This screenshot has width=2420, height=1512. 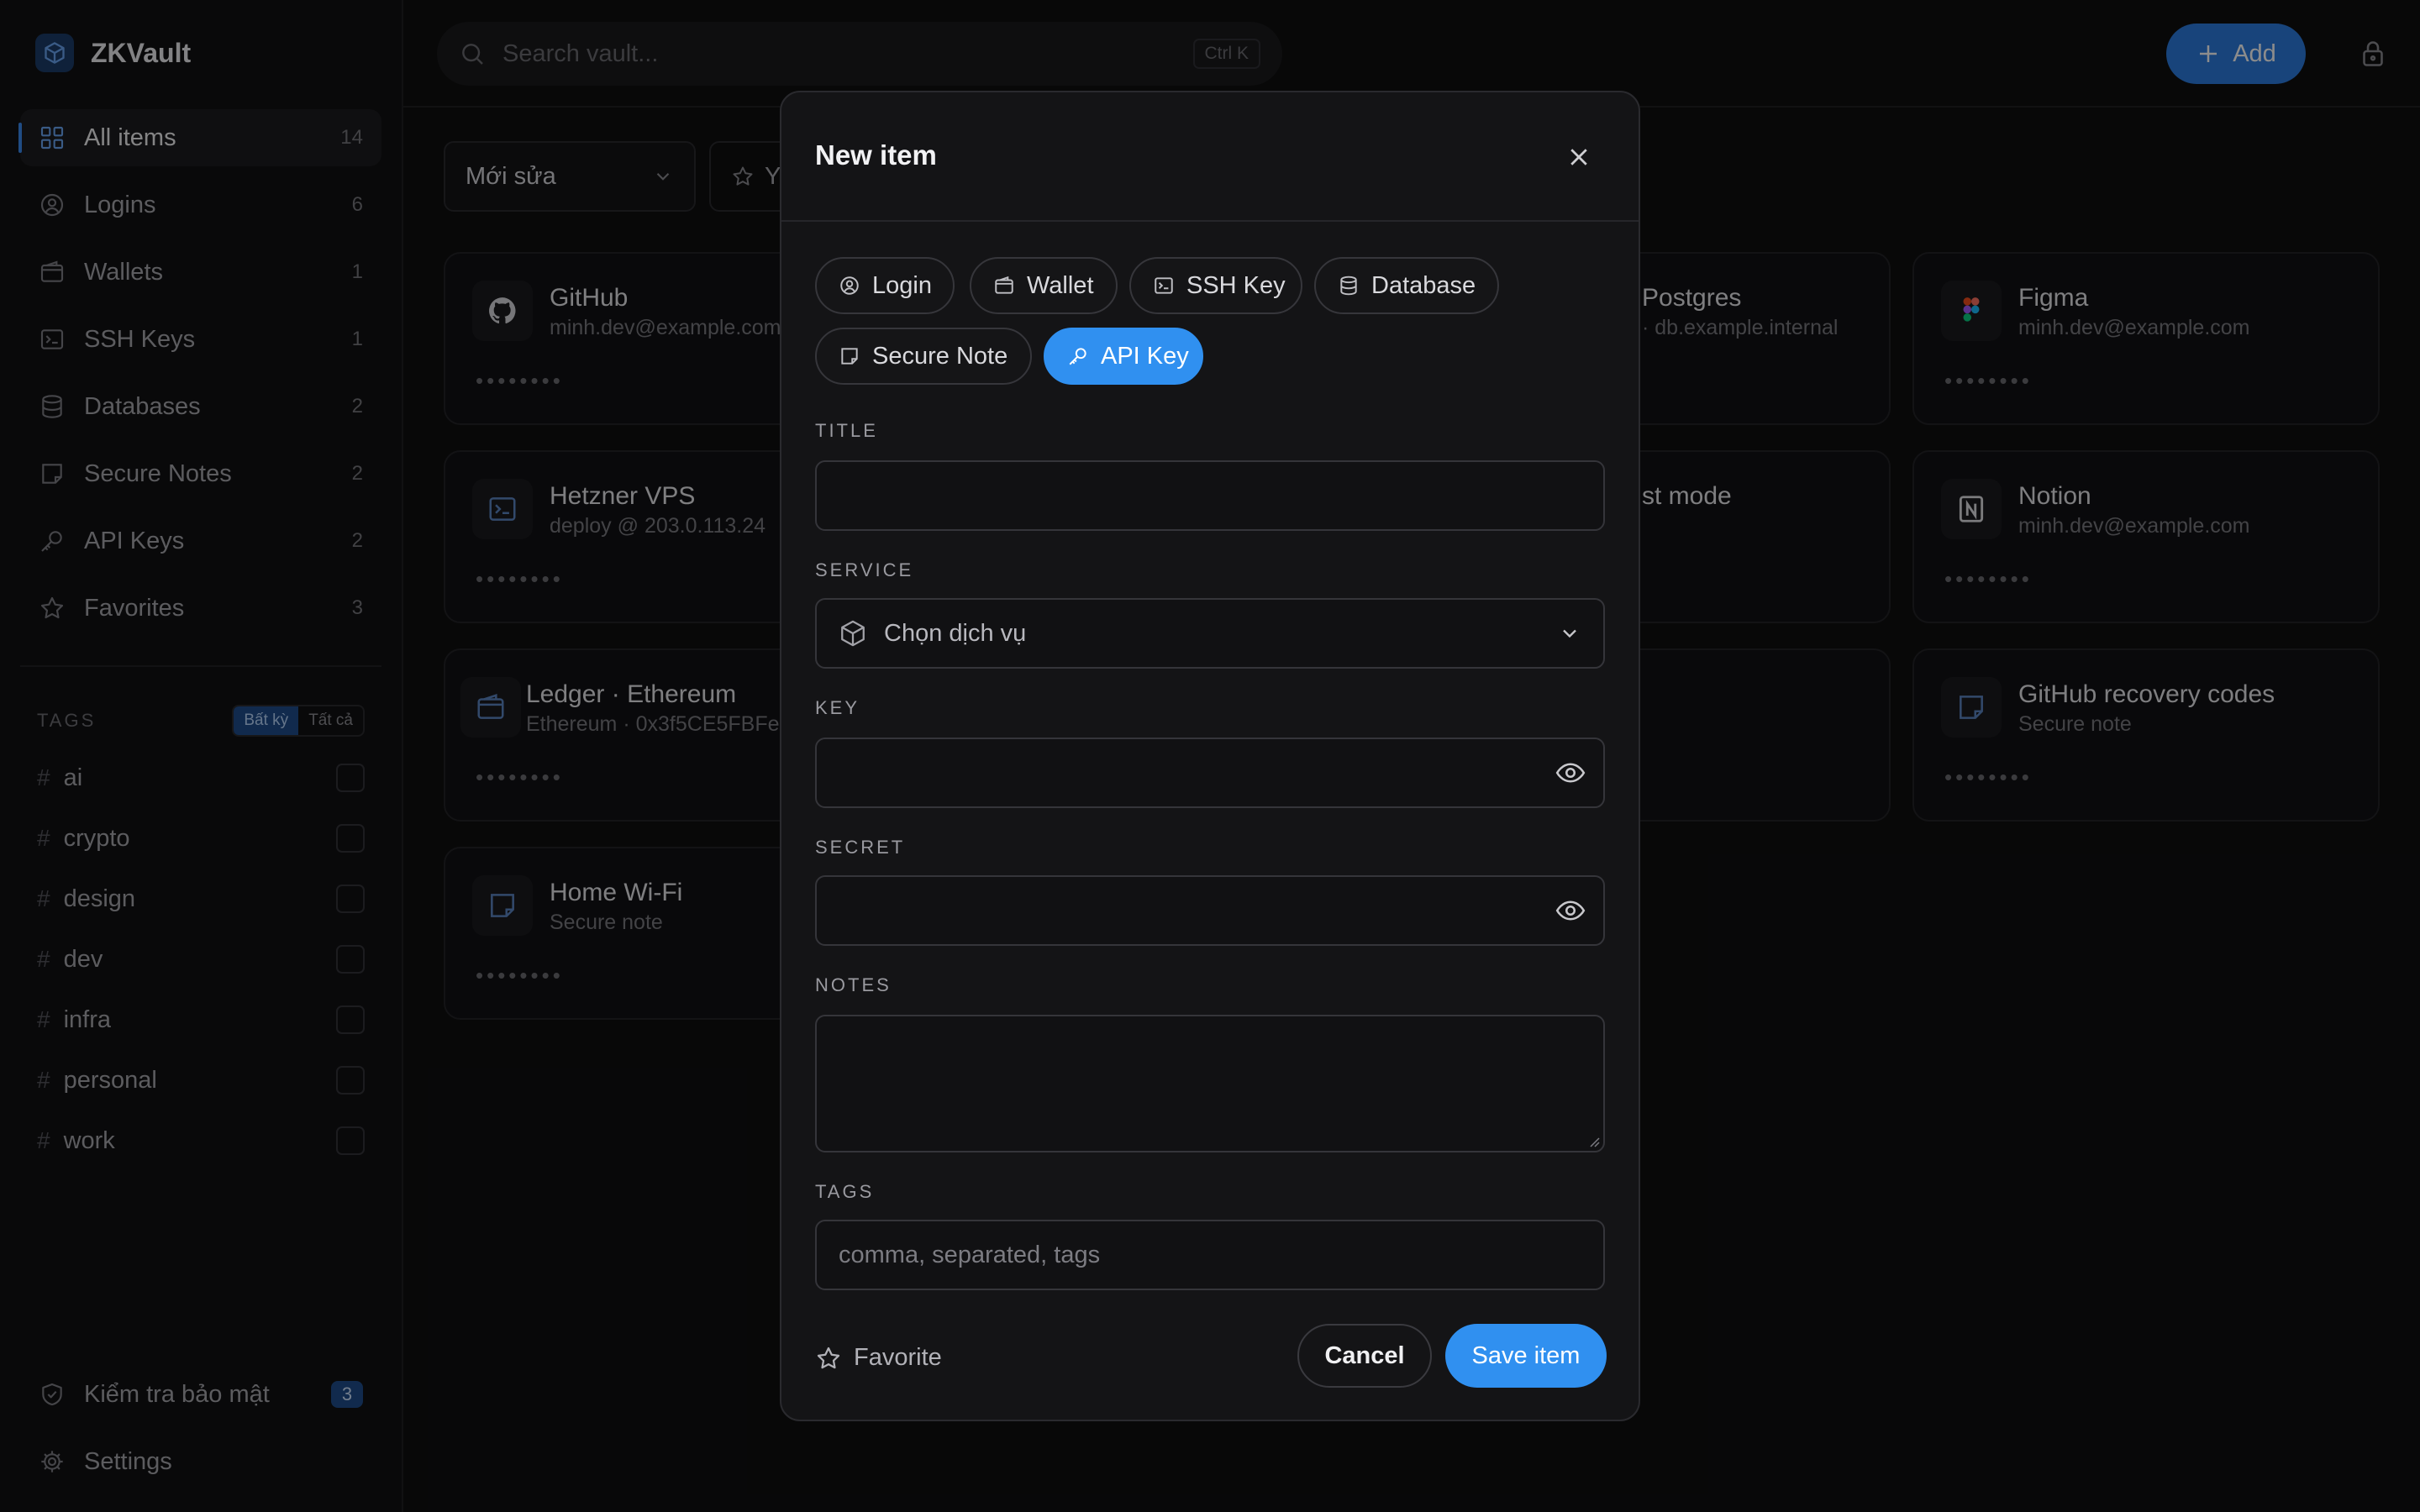 I want to click on type-chip-ssh-key: SSH Key, so click(x=1215, y=285).